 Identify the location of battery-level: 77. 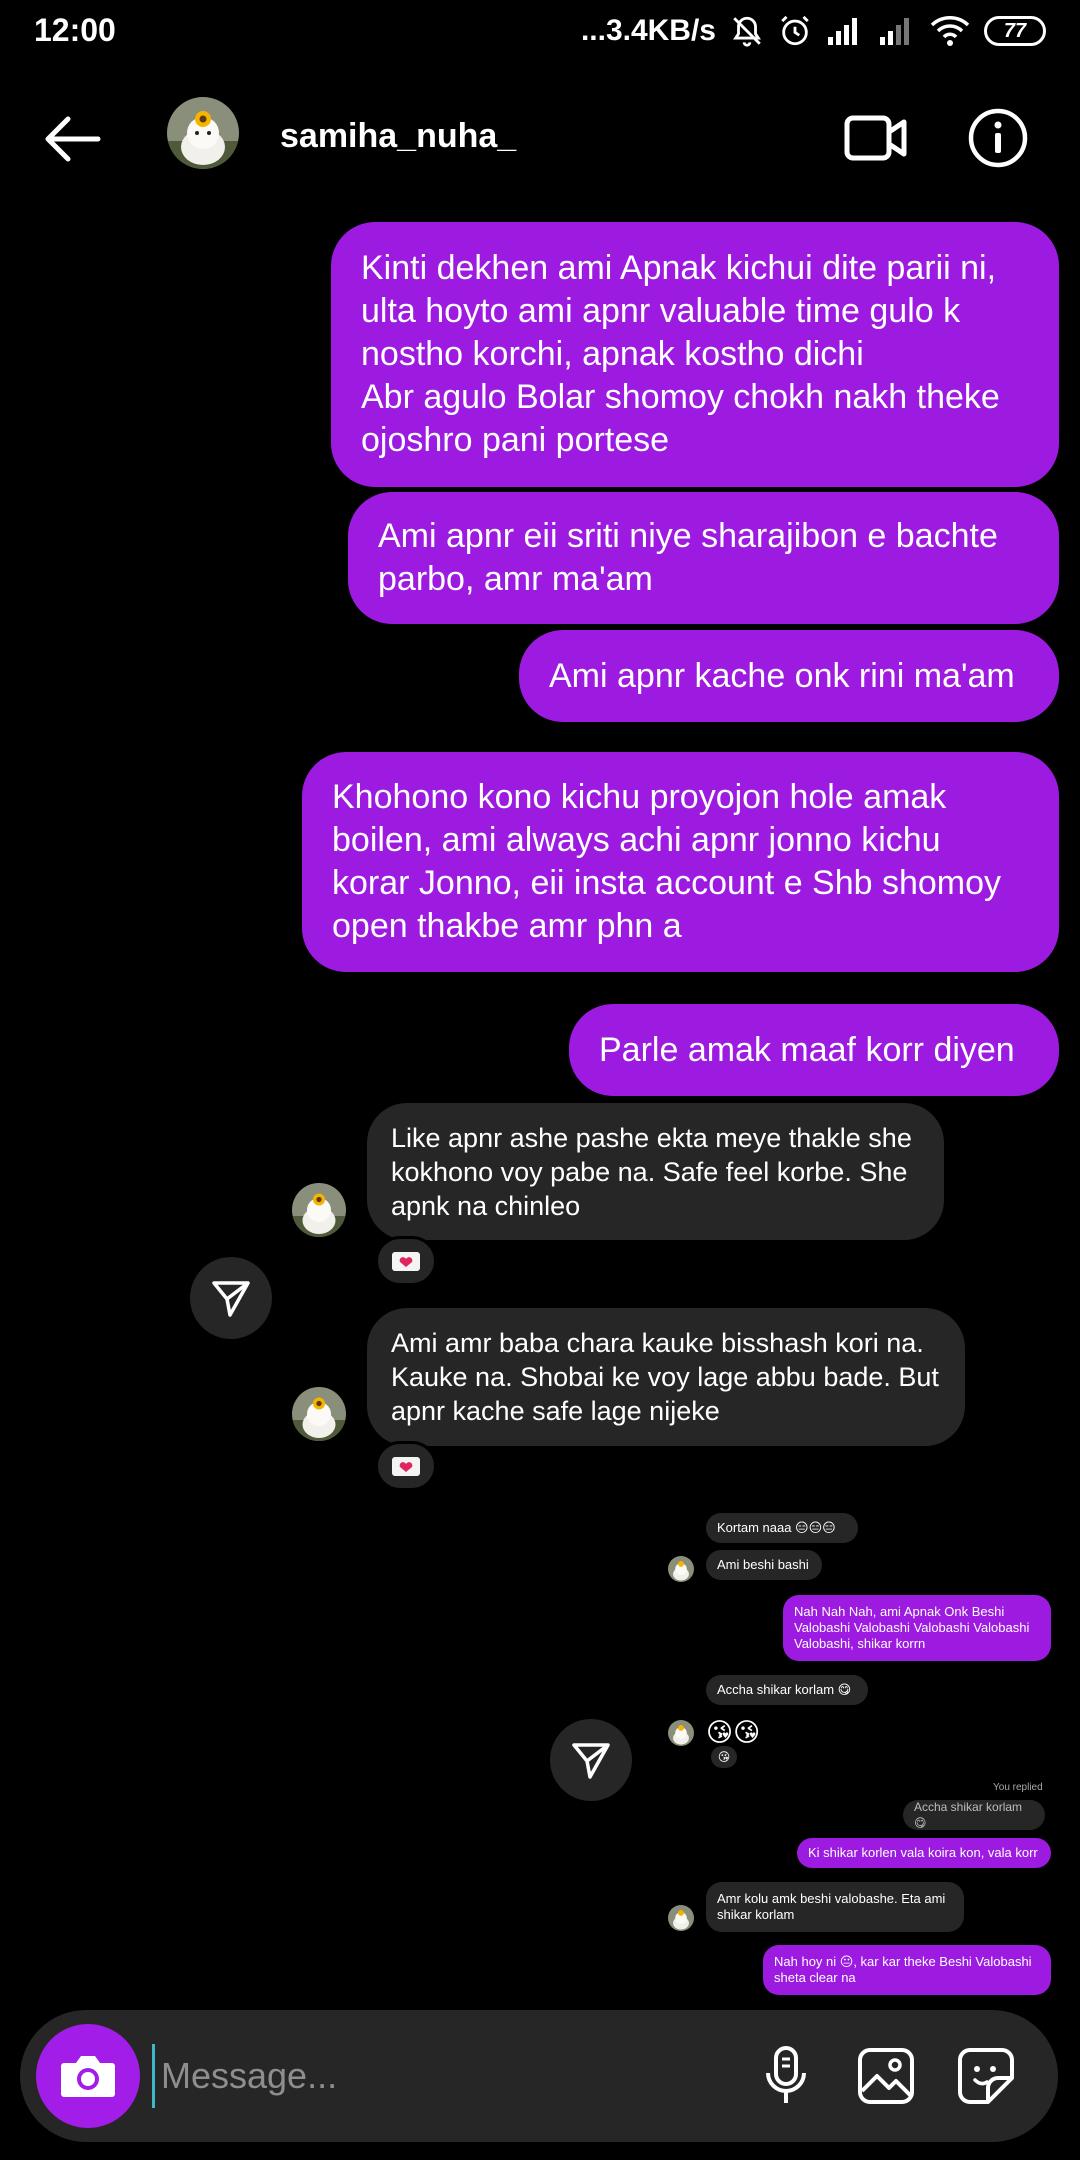
(1015, 30).